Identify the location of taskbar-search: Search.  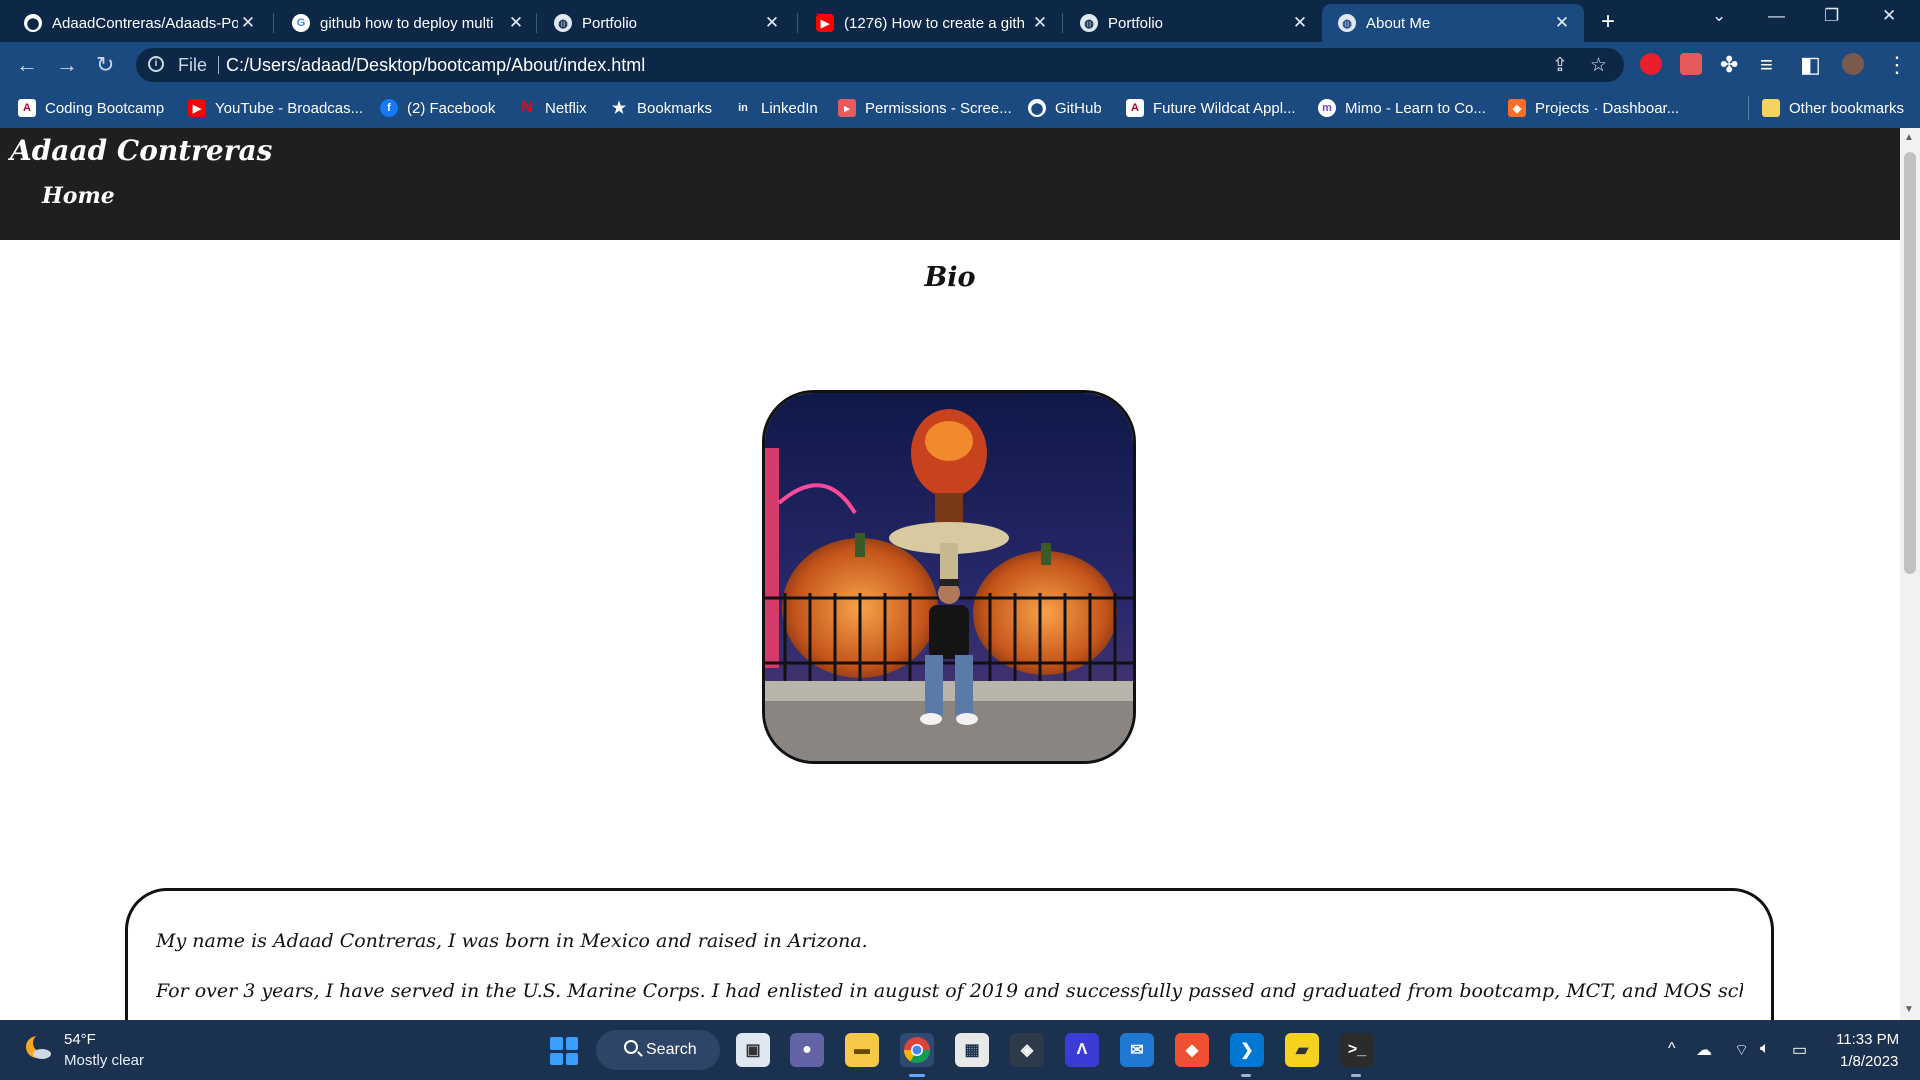
(658, 1050).